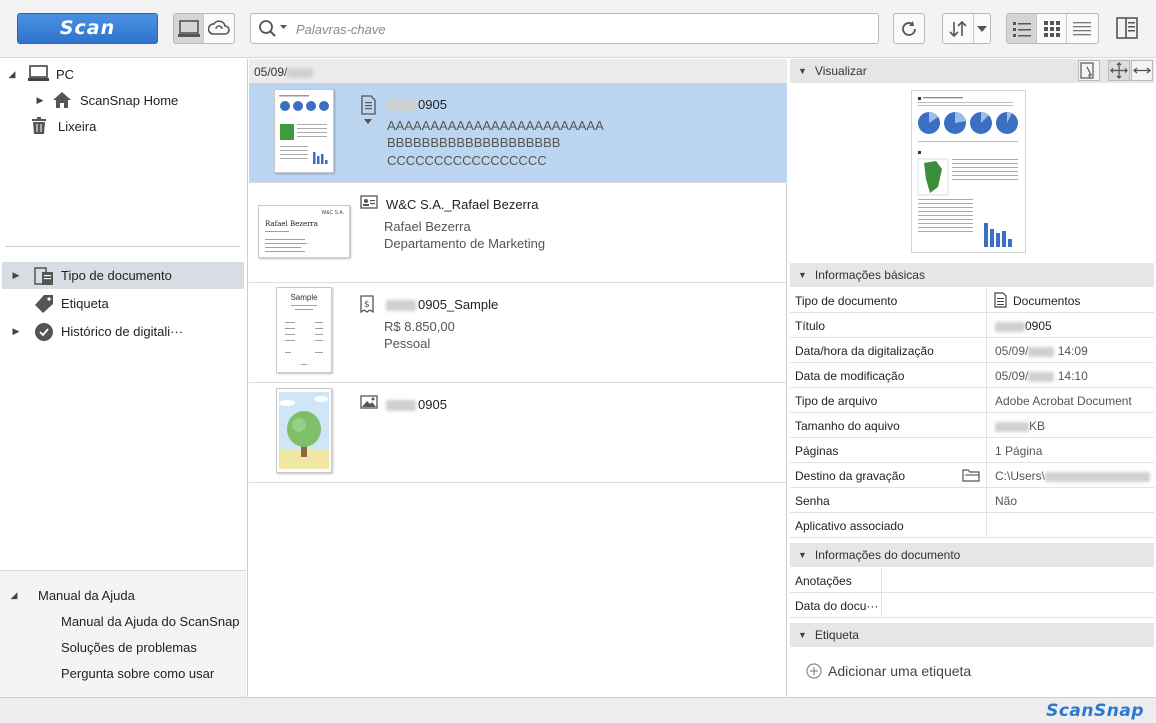 The width and height of the screenshot is (1156, 723). Describe the element at coordinates (864, 351) in the screenshot. I see `prop-key: Data/hora da digitalização` at that location.